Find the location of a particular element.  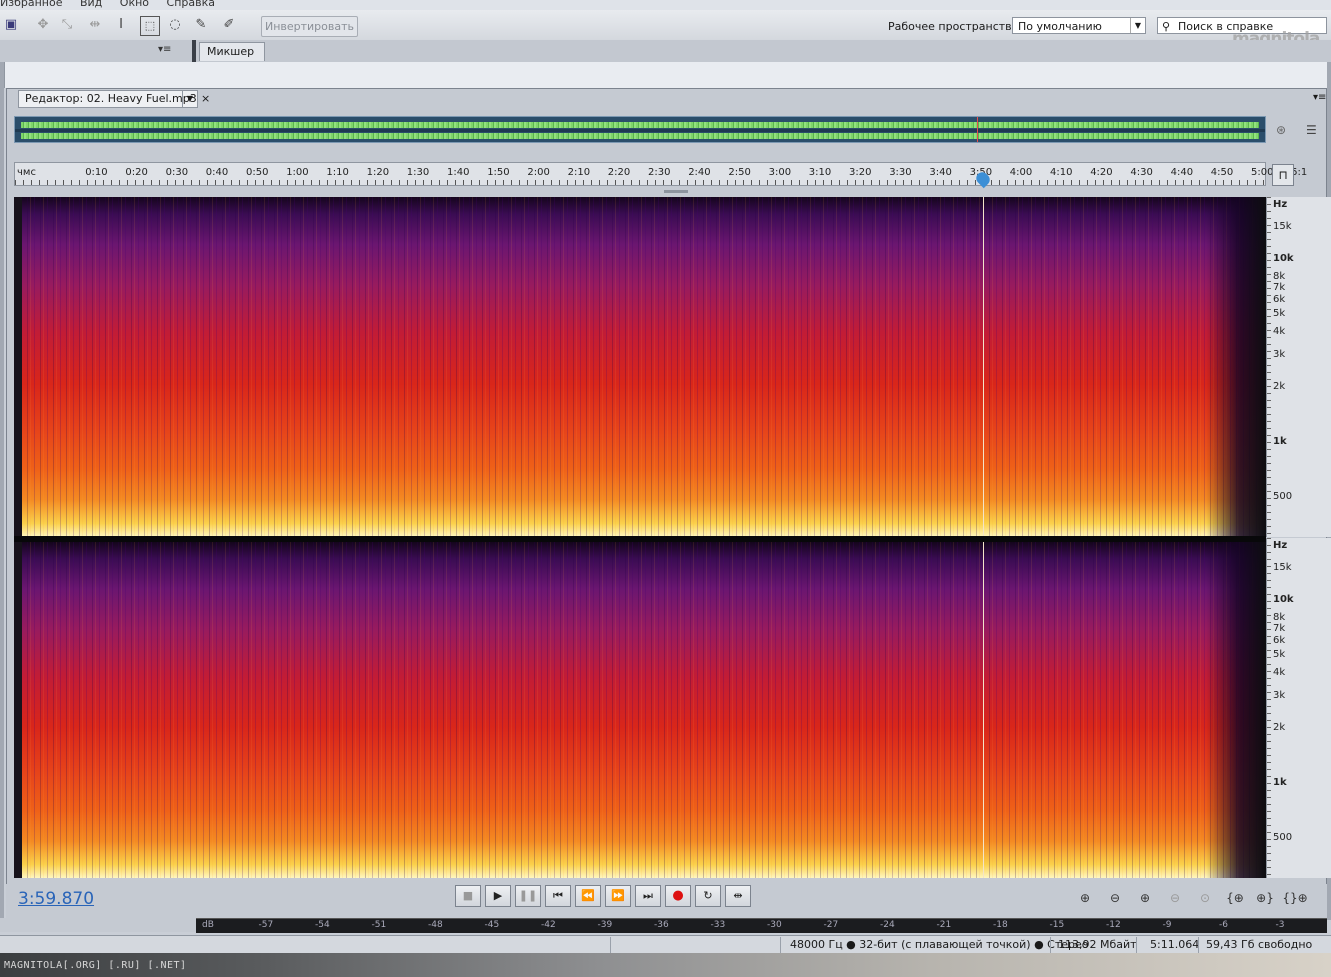

overview-waveform is located at coordinates (640, 129).